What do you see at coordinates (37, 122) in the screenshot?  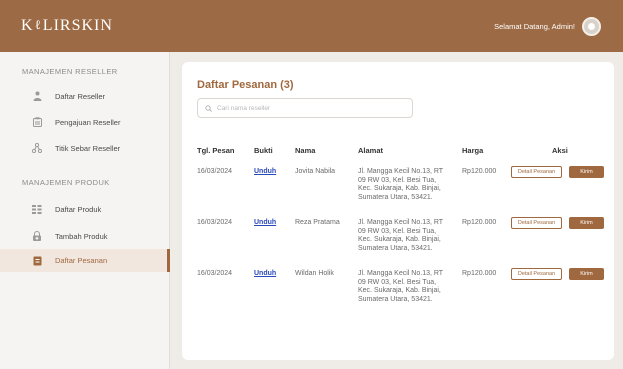 I see `clipboard-icon` at bounding box center [37, 122].